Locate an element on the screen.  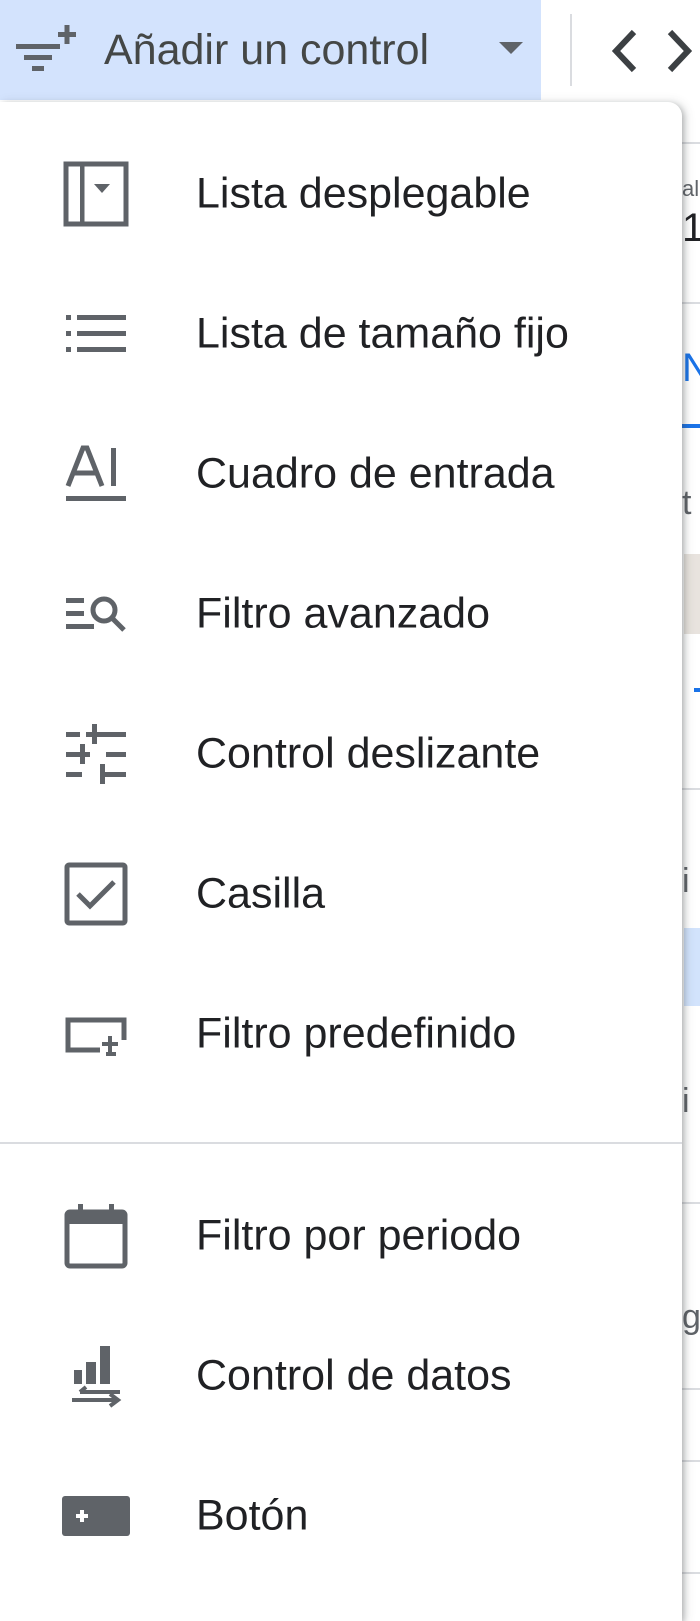
menu-item-label: Control de datos is located at coordinates (354, 1375).